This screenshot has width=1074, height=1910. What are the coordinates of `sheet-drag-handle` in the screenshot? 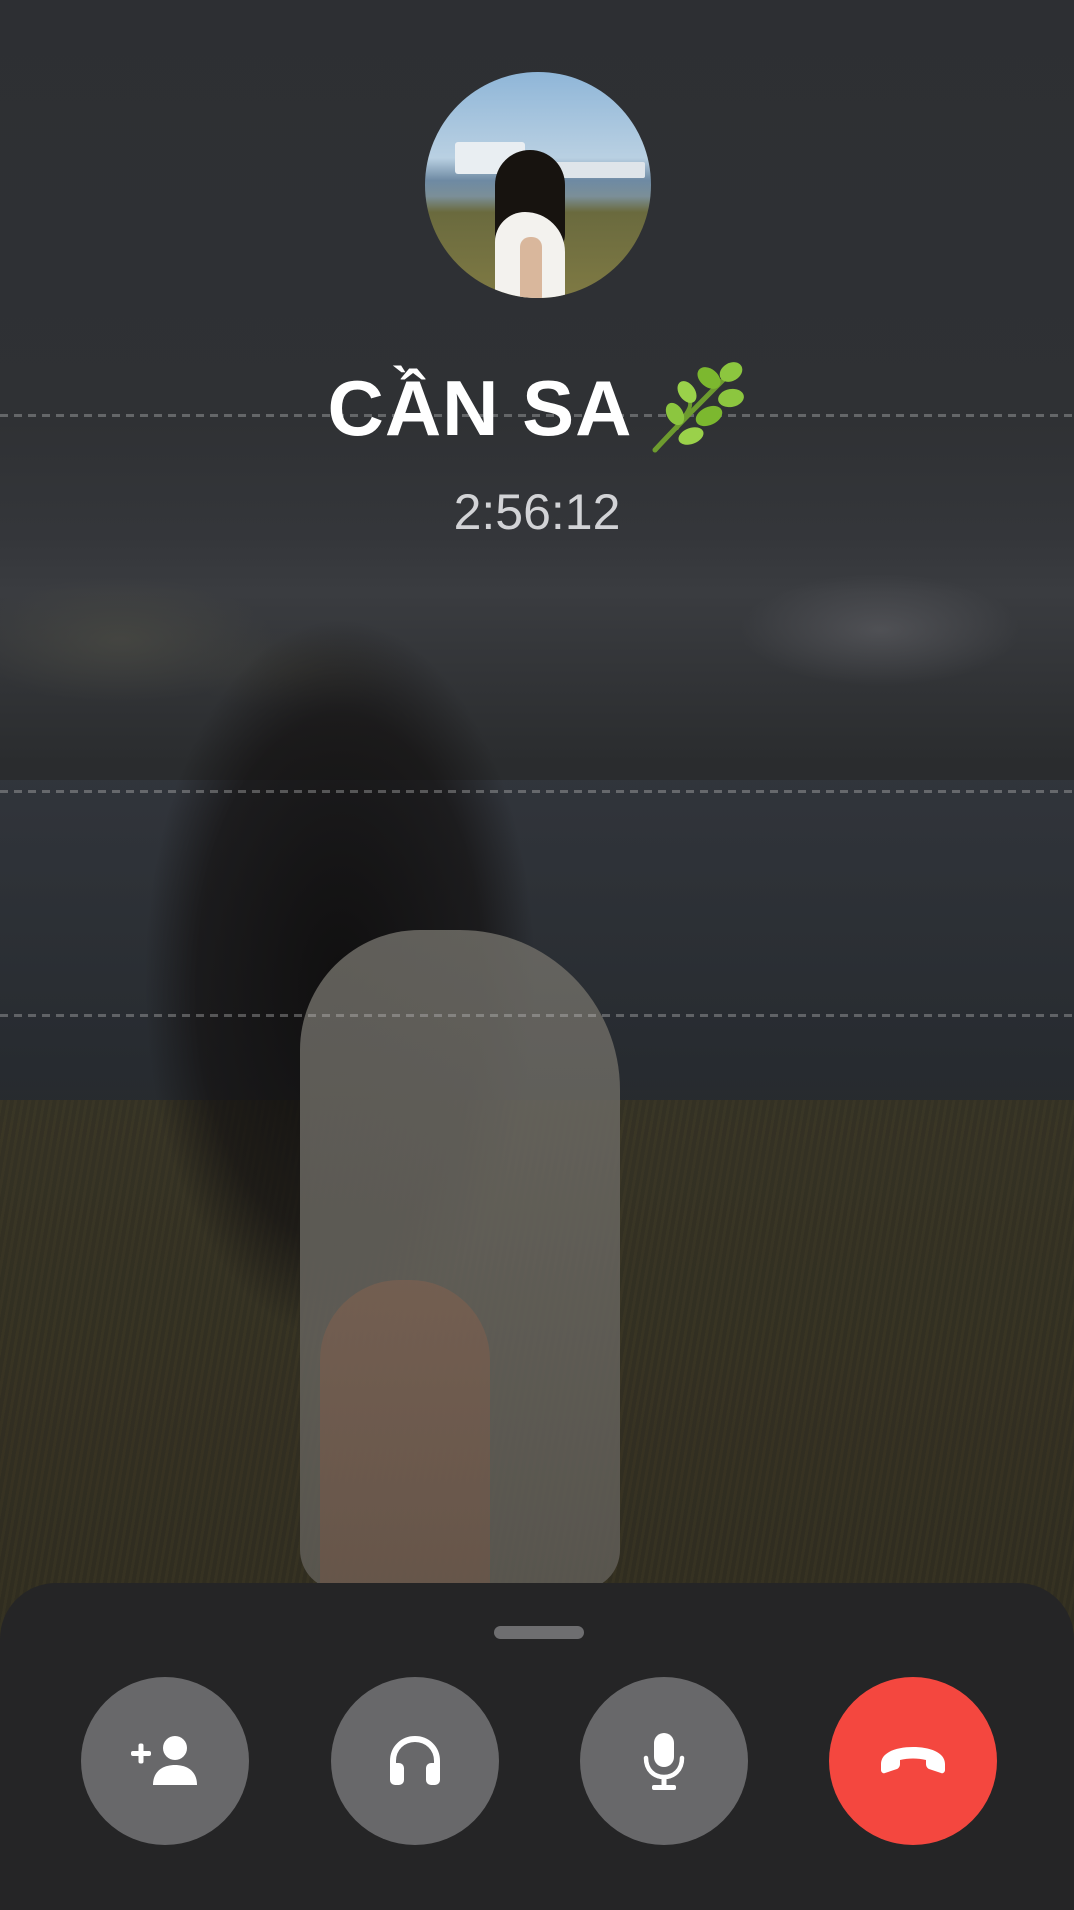 It's located at (539, 1632).